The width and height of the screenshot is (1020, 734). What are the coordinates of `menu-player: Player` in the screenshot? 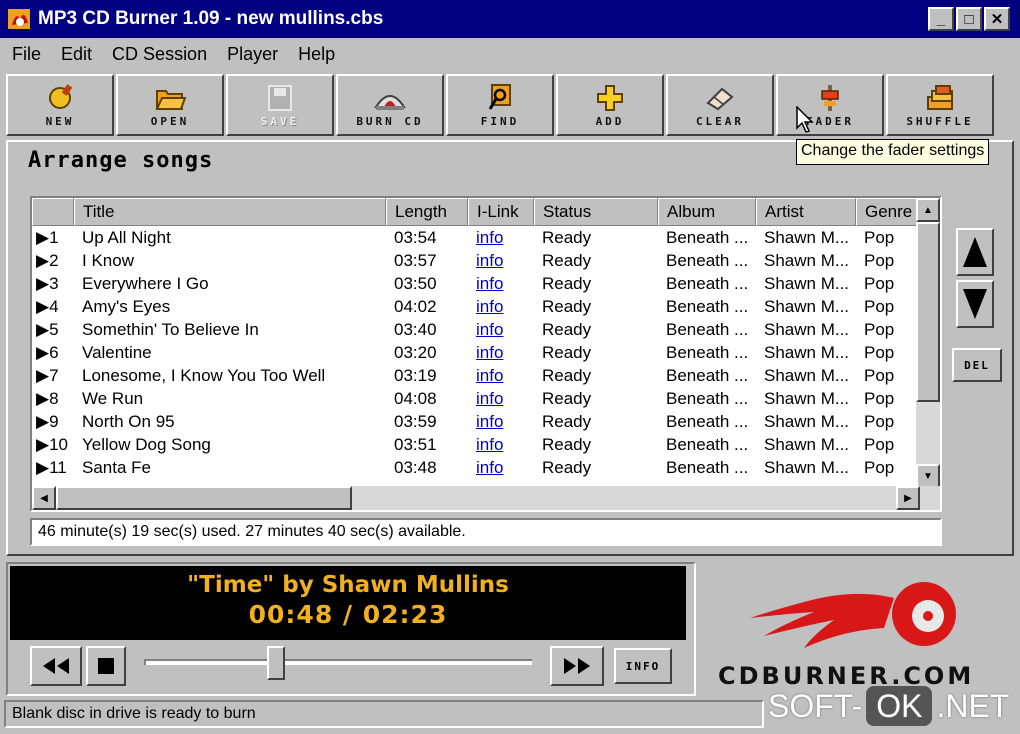 It's located at (252, 54).